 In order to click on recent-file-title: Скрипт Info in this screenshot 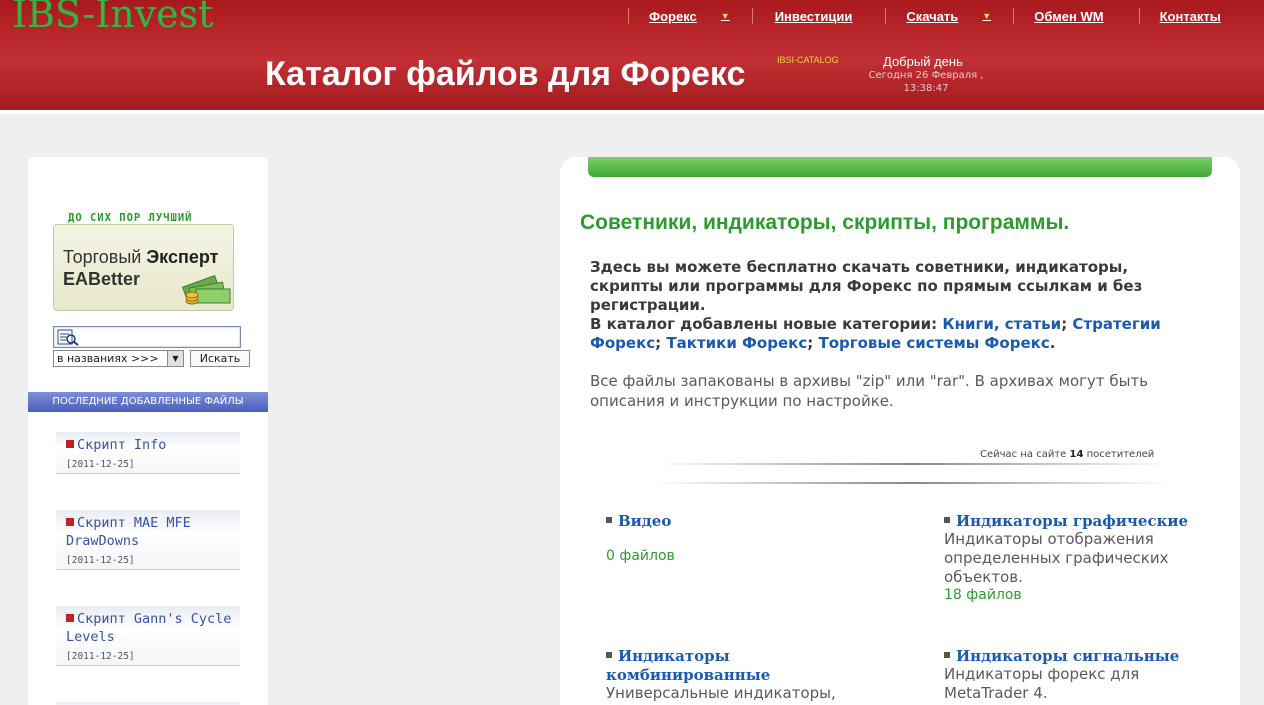, I will do `click(151, 445)`.